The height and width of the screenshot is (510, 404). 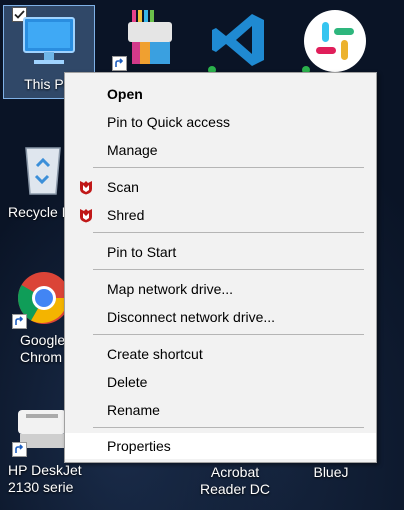 I want to click on slack-icon, so click(x=335, y=41).